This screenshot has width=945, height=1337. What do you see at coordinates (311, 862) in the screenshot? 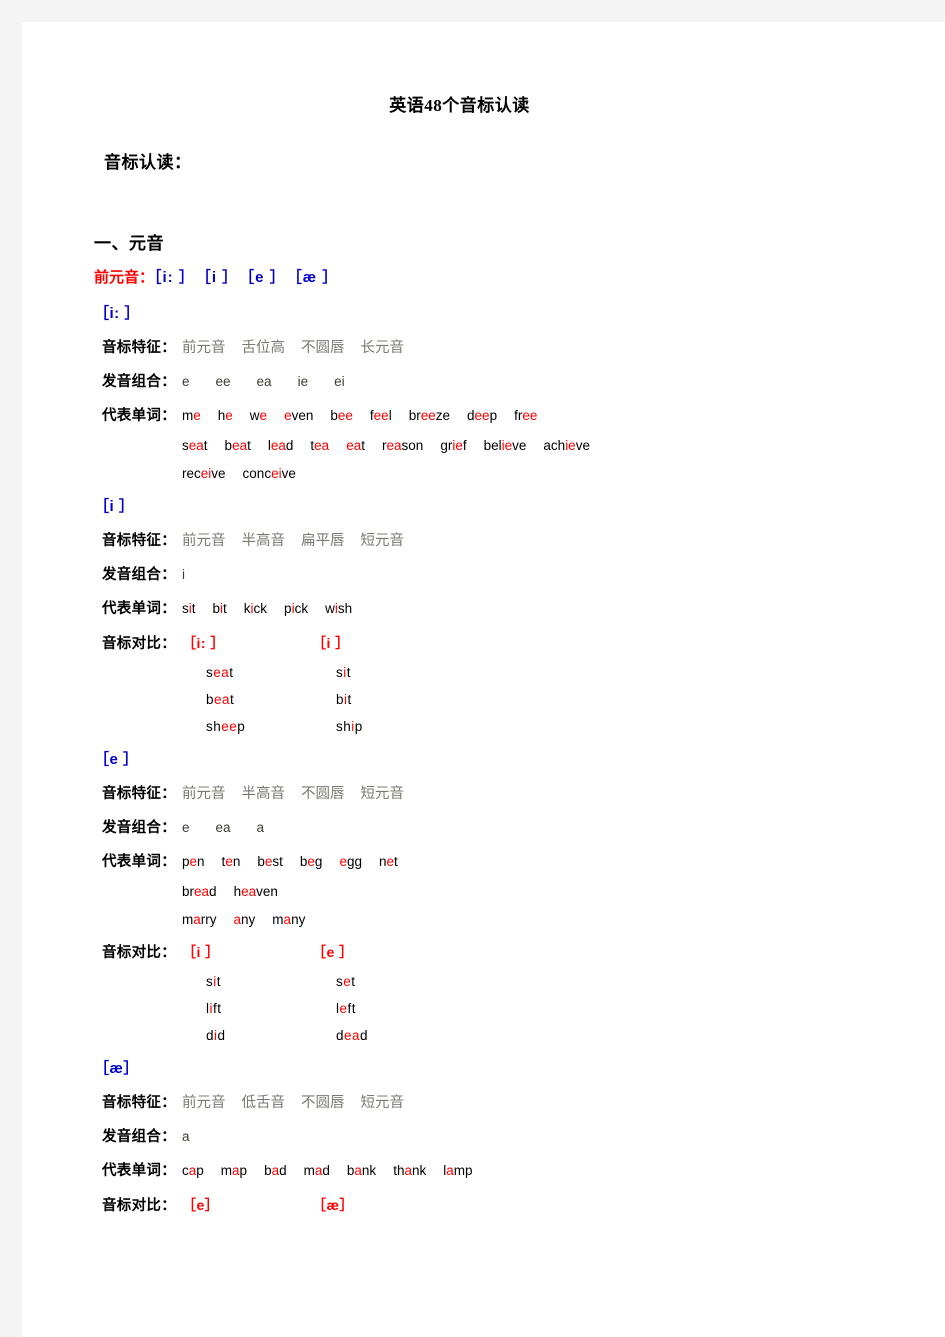
I see `example-word: beg` at bounding box center [311, 862].